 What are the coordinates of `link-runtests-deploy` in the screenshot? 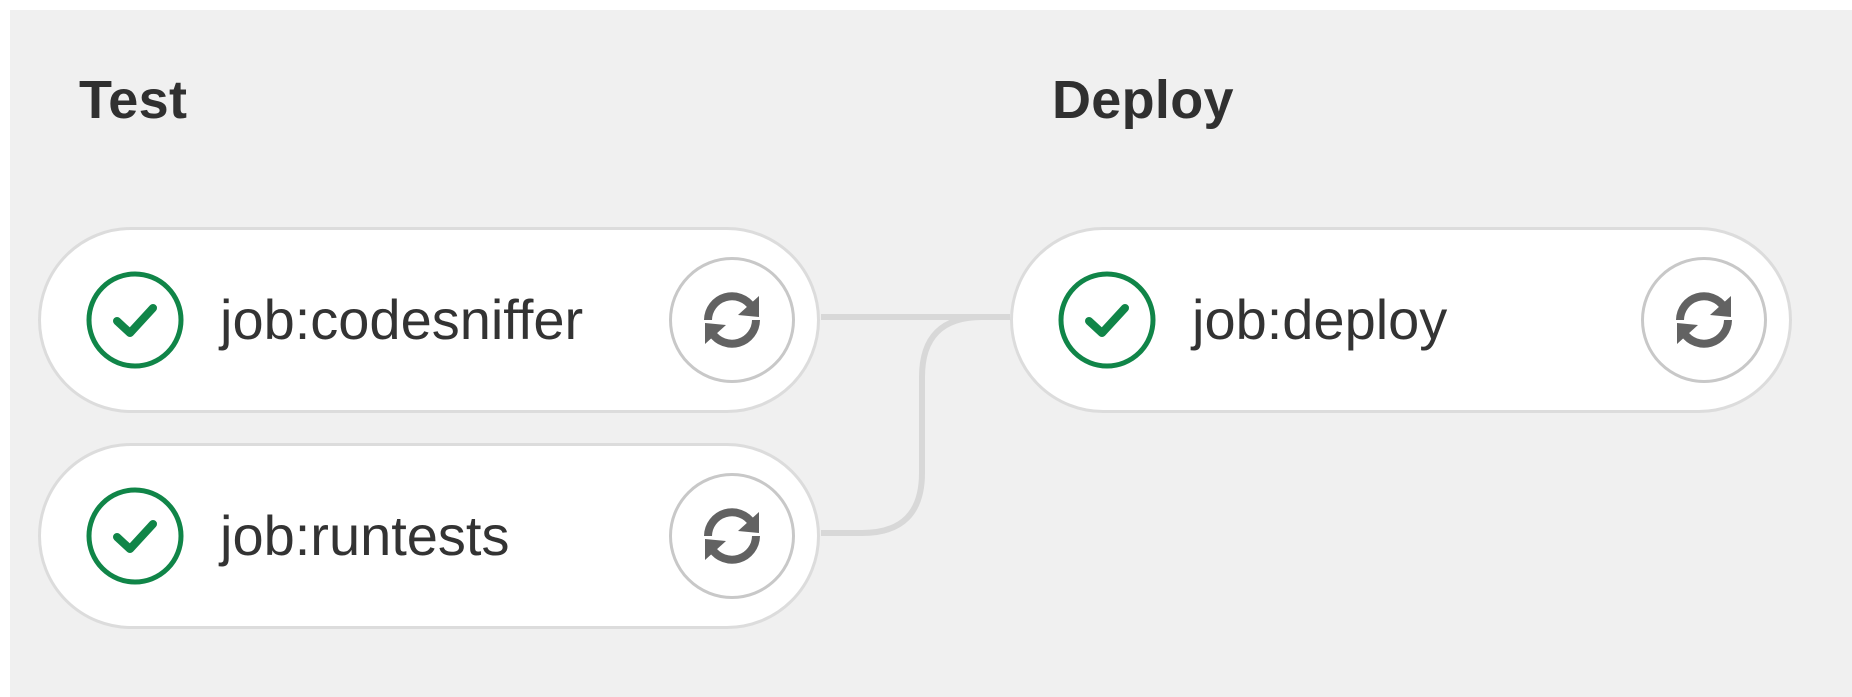 It's located at (915, 425).